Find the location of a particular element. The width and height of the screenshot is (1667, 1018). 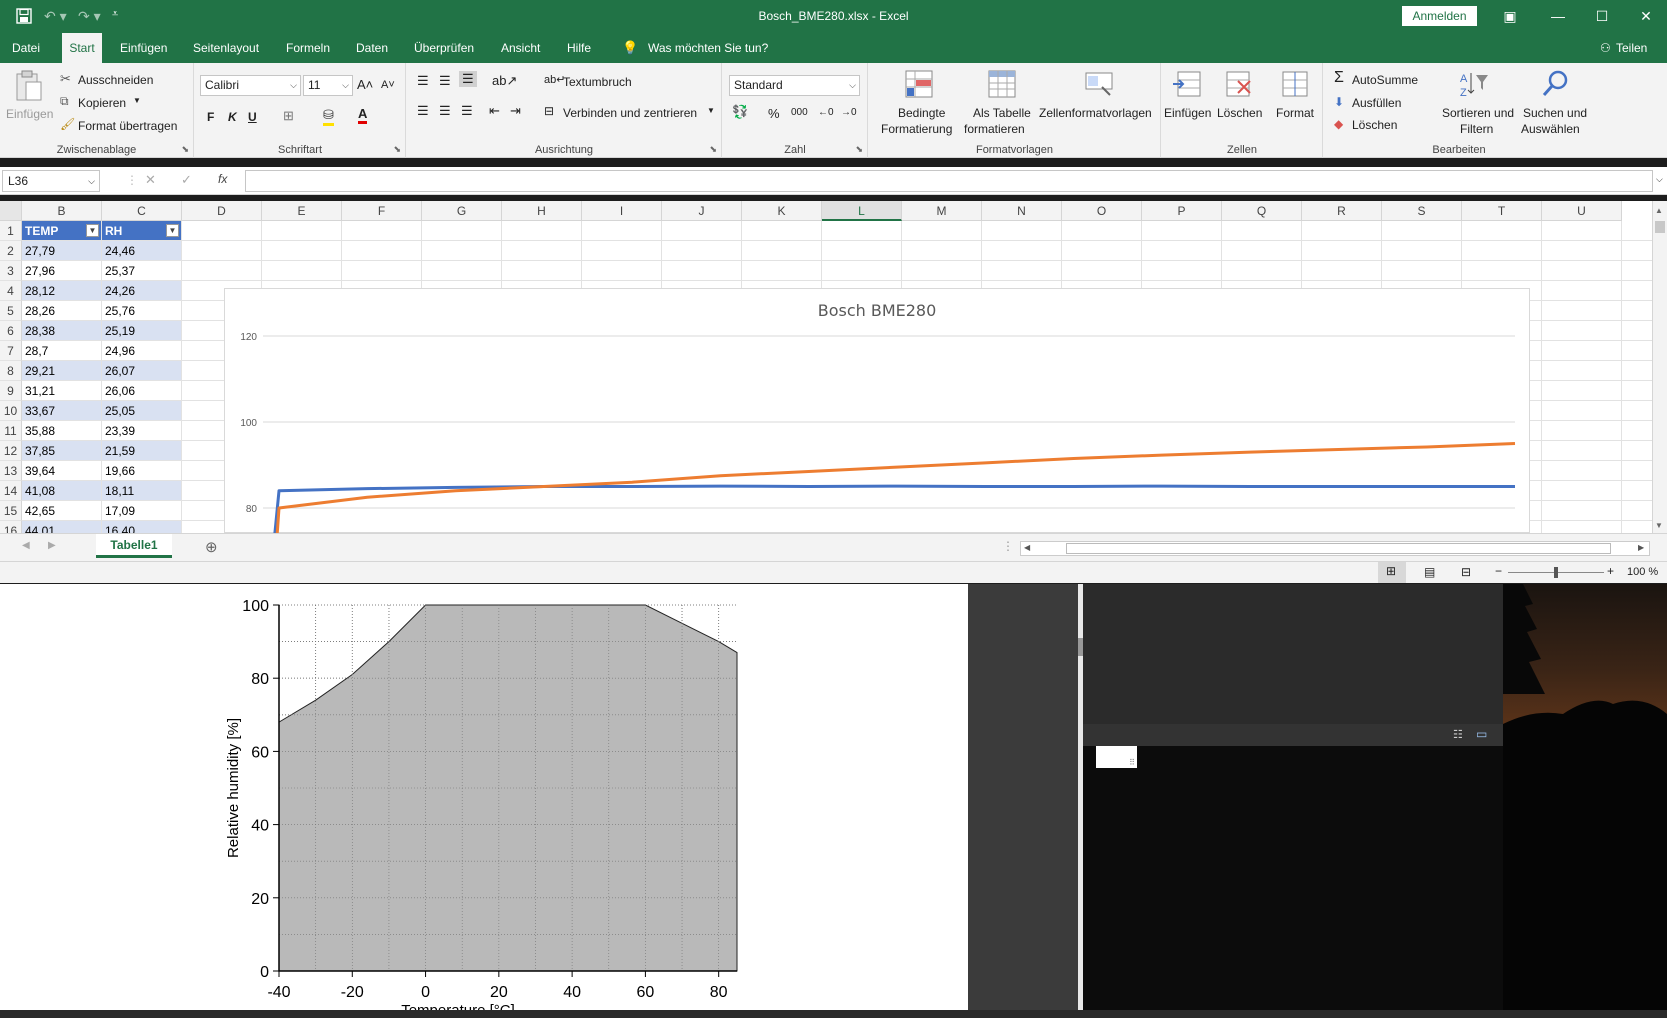

table-cell: 26,06 is located at coordinates (142, 391).